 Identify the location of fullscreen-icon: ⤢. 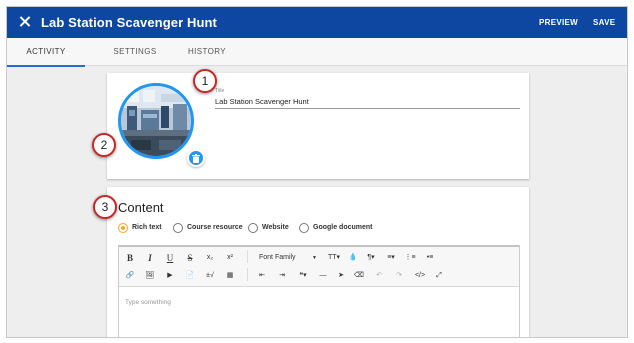
(439, 276).